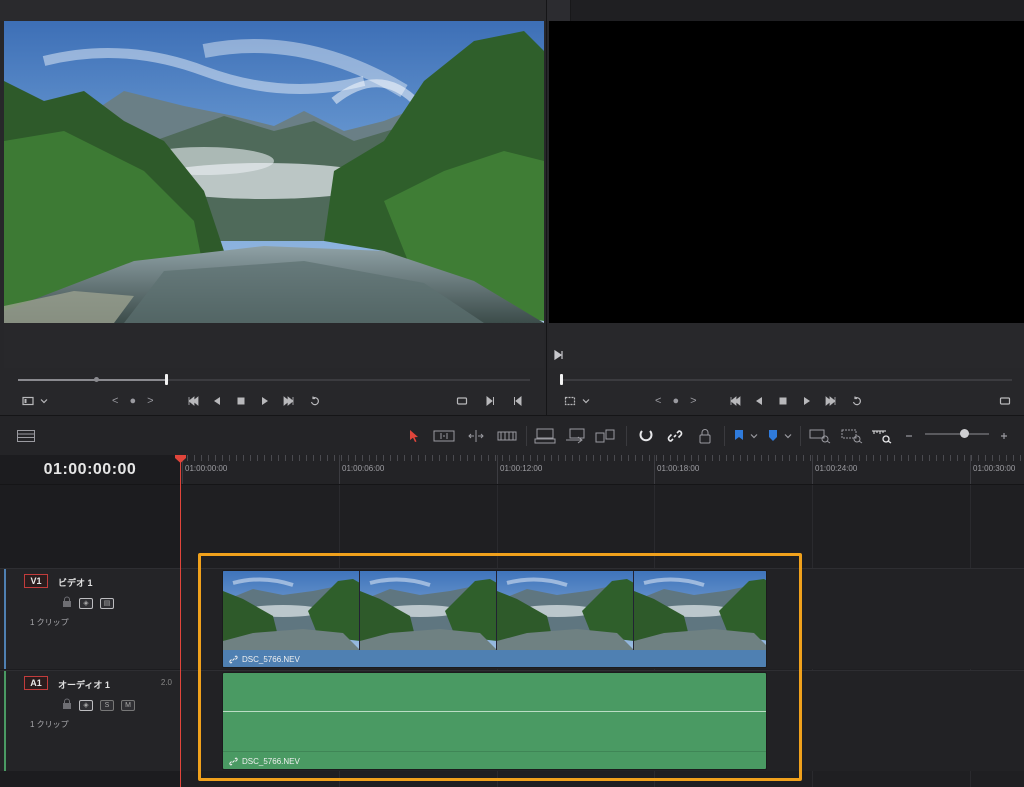 Image resolution: width=1024 pixels, height=787 pixels. What do you see at coordinates (166, 682) in the screenshot?
I see `audio-channel-format: 2.0` at bounding box center [166, 682].